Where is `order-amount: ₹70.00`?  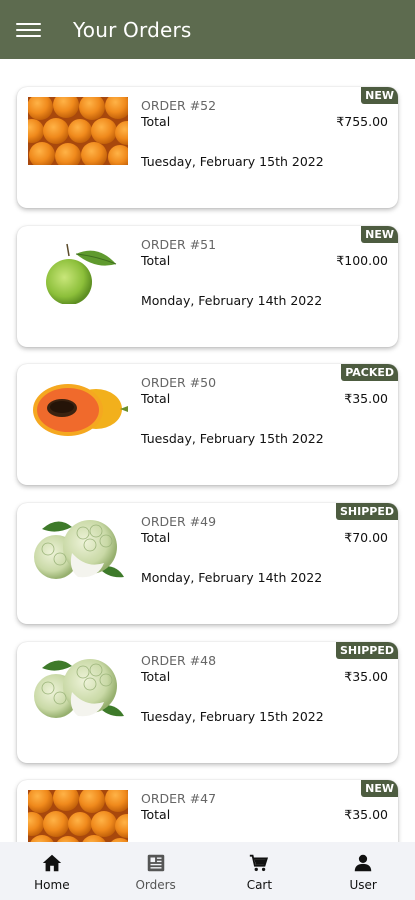
order-amount: ₹70.00 is located at coordinates (366, 537).